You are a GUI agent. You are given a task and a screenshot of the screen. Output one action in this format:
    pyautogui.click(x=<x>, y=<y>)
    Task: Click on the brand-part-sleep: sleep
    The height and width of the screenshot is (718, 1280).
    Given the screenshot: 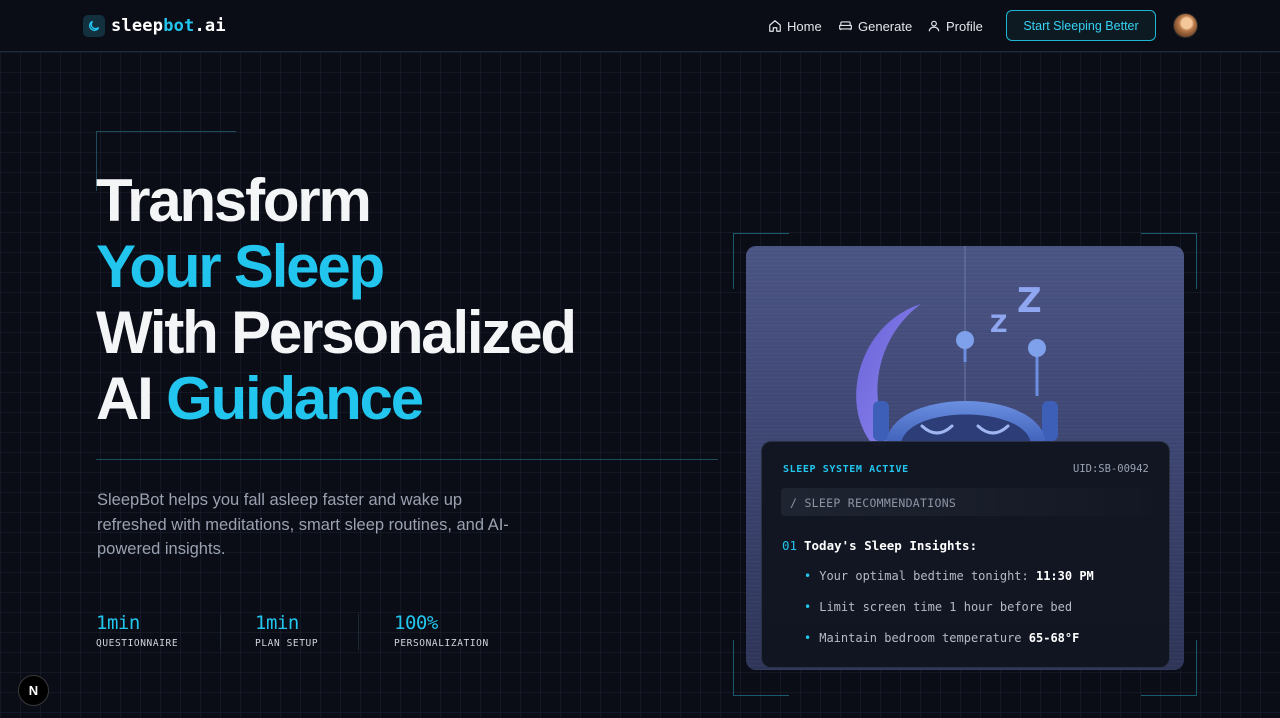 What is the action you would take?
    pyautogui.click(x=137, y=26)
    